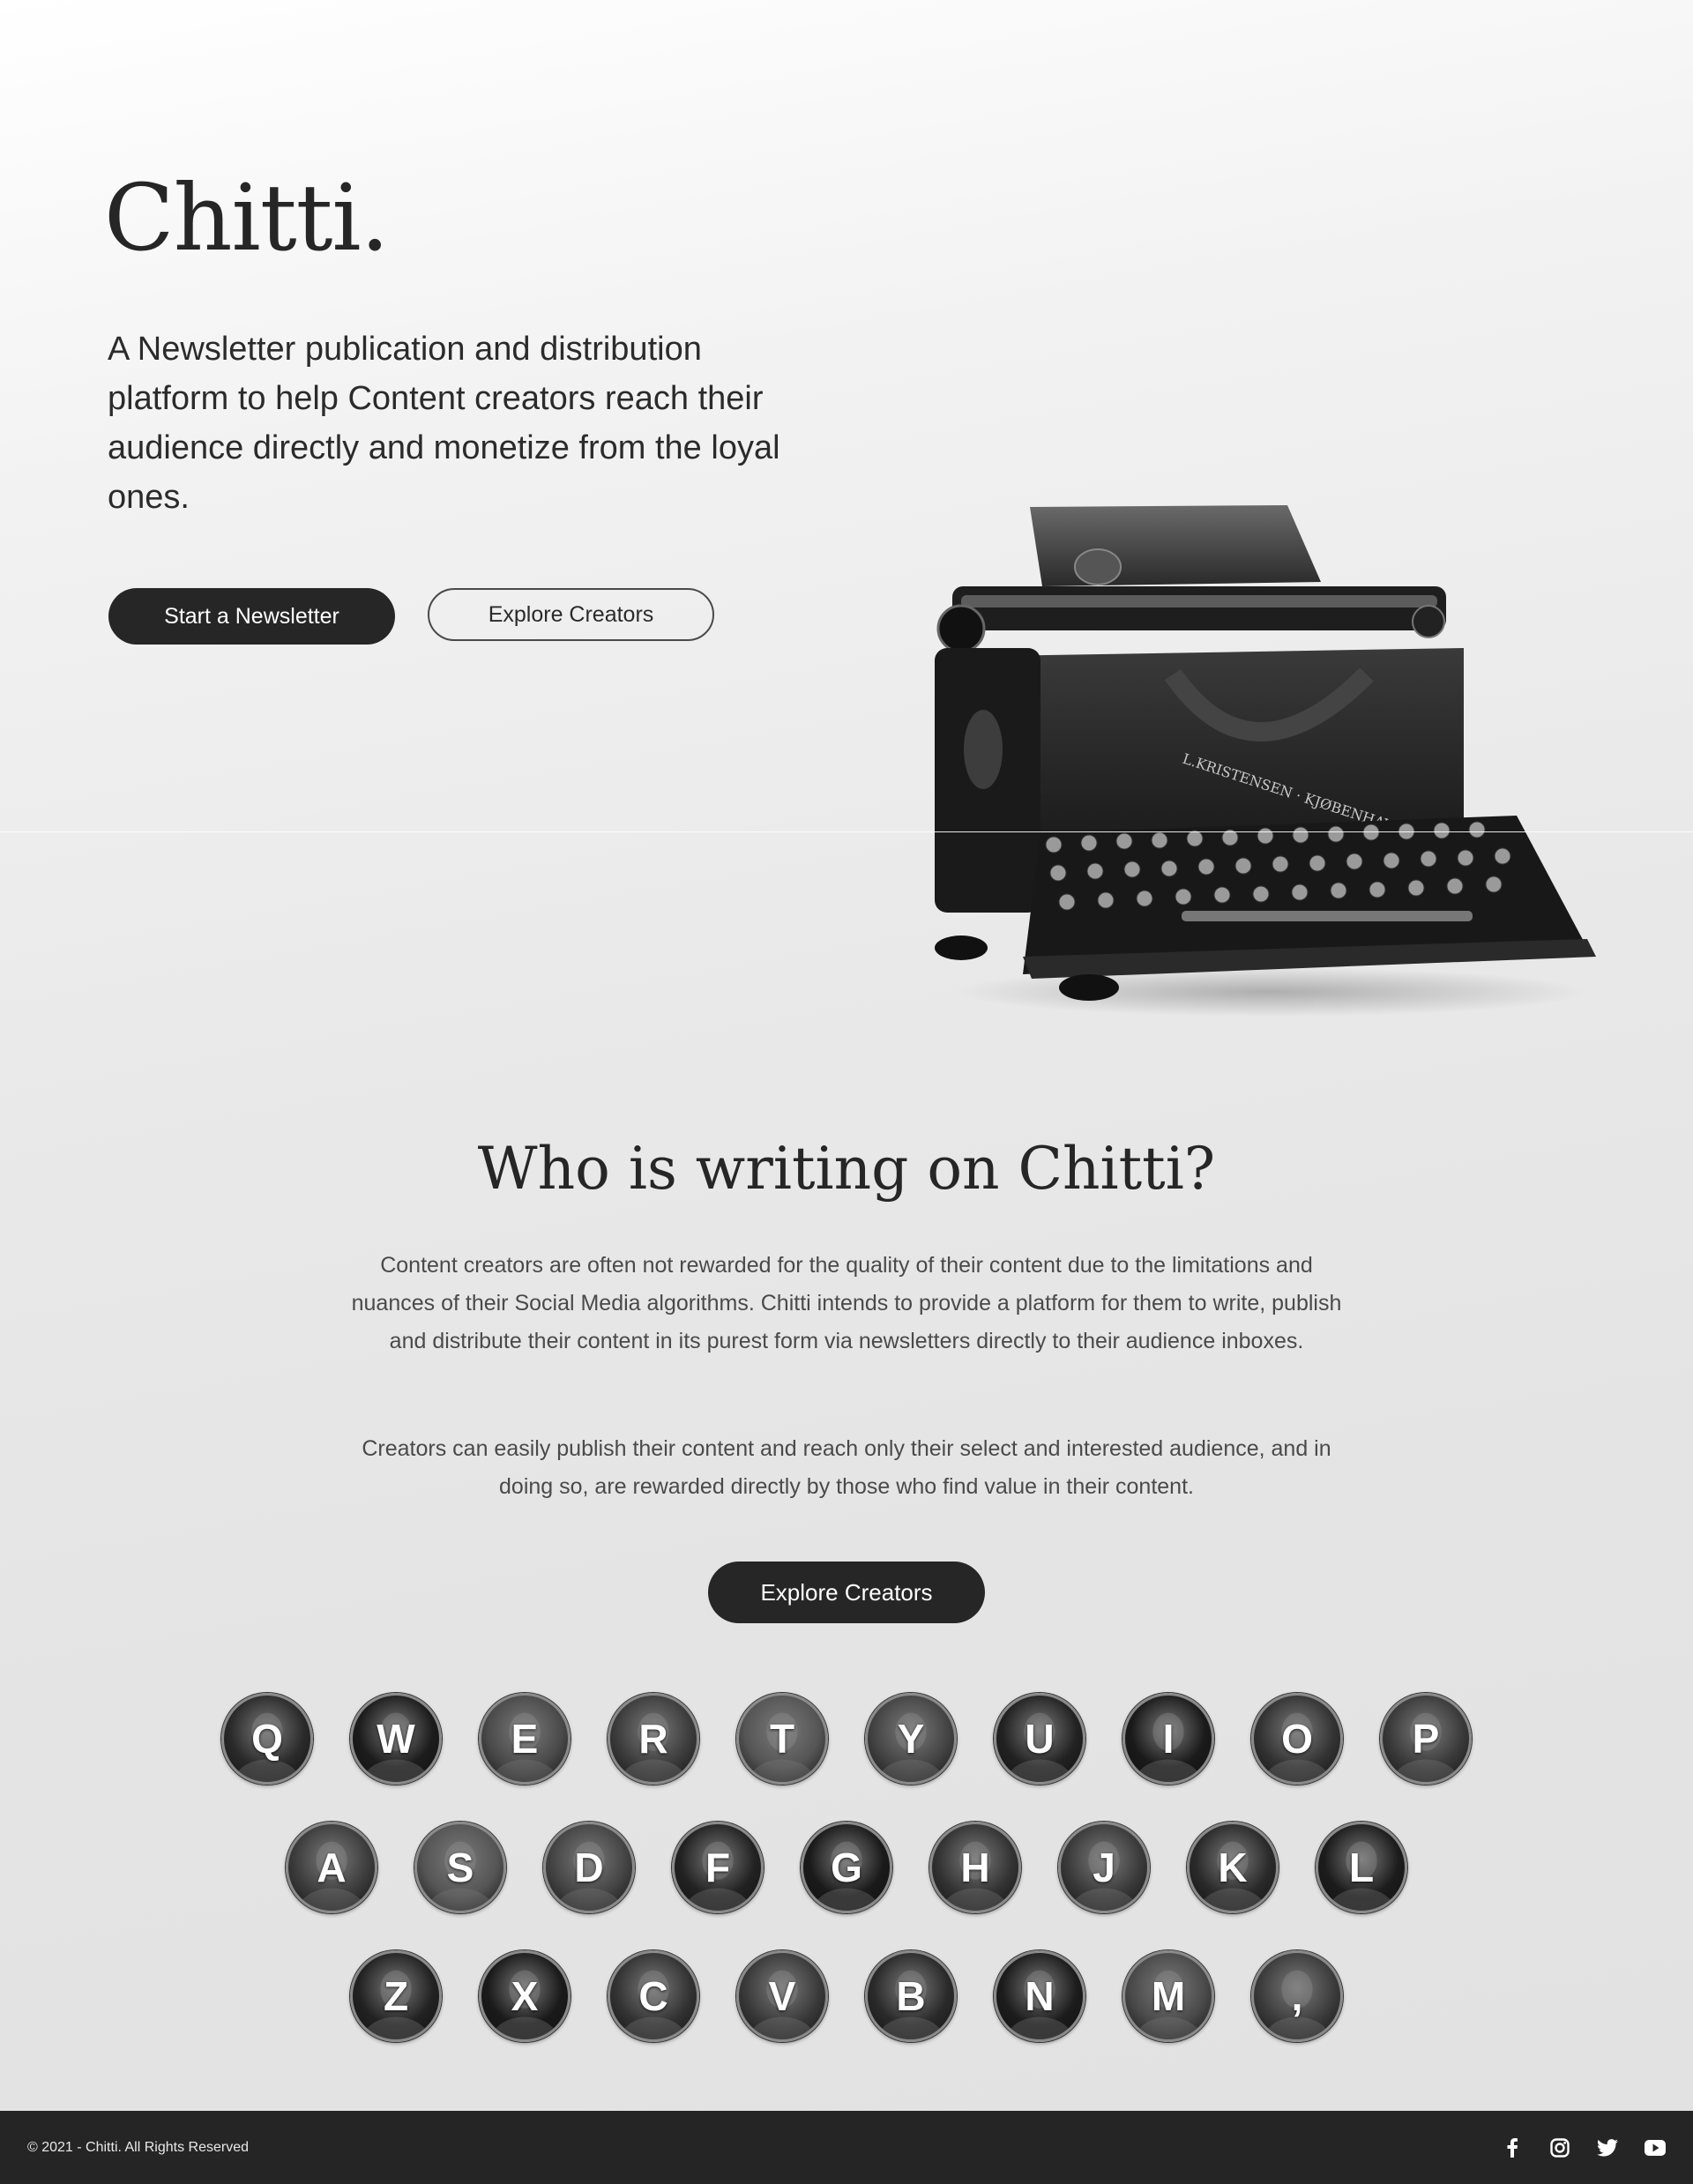 This screenshot has height=2184, width=1693. What do you see at coordinates (846, 1169) in the screenshot?
I see `section-title: Who is writing on Chitti?` at bounding box center [846, 1169].